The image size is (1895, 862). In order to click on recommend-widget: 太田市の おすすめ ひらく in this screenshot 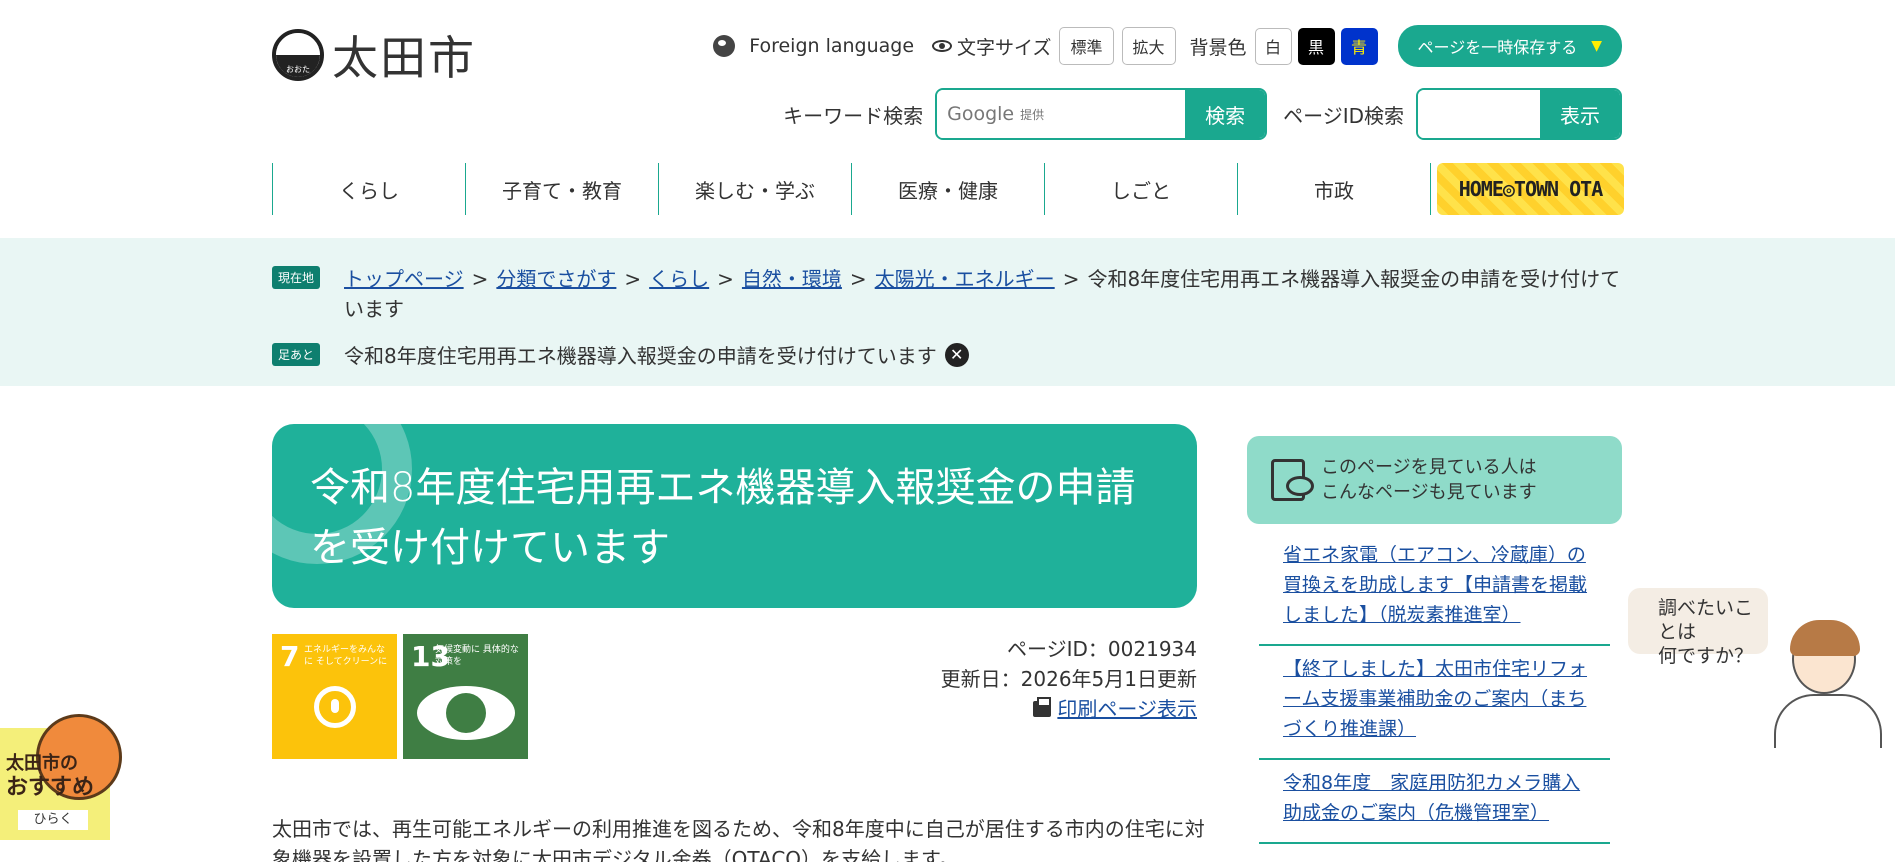, I will do `click(61, 777)`.